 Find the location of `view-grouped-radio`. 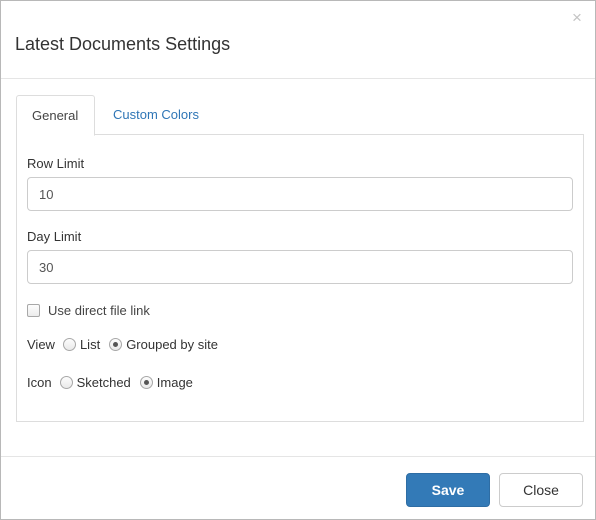

view-grouped-radio is located at coordinates (116, 344).